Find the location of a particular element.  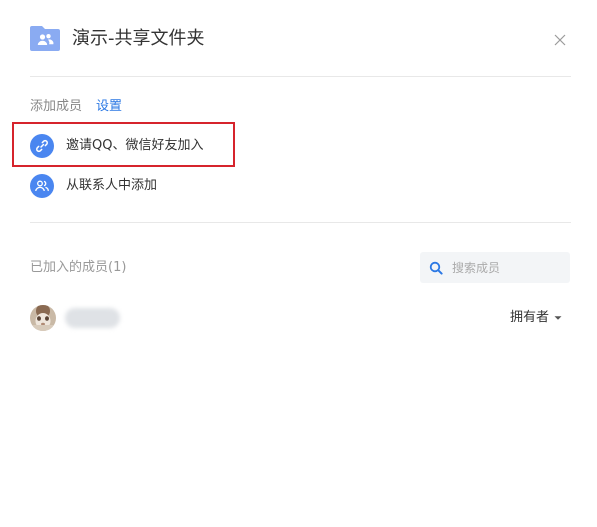

settings-link: 设置 is located at coordinates (109, 107).